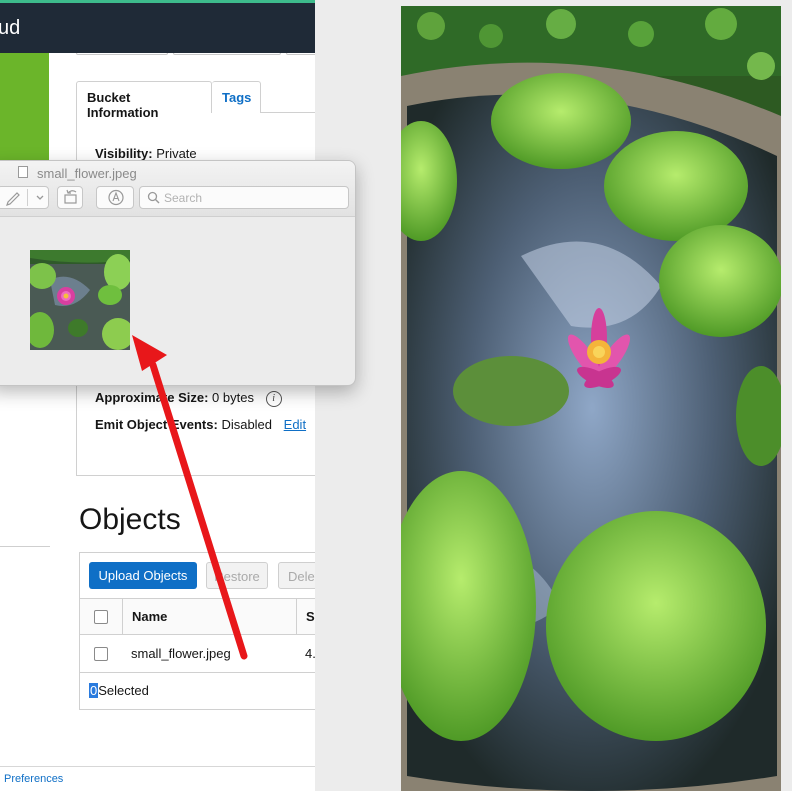  I want to click on edit-link: Edit, so click(295, 424).